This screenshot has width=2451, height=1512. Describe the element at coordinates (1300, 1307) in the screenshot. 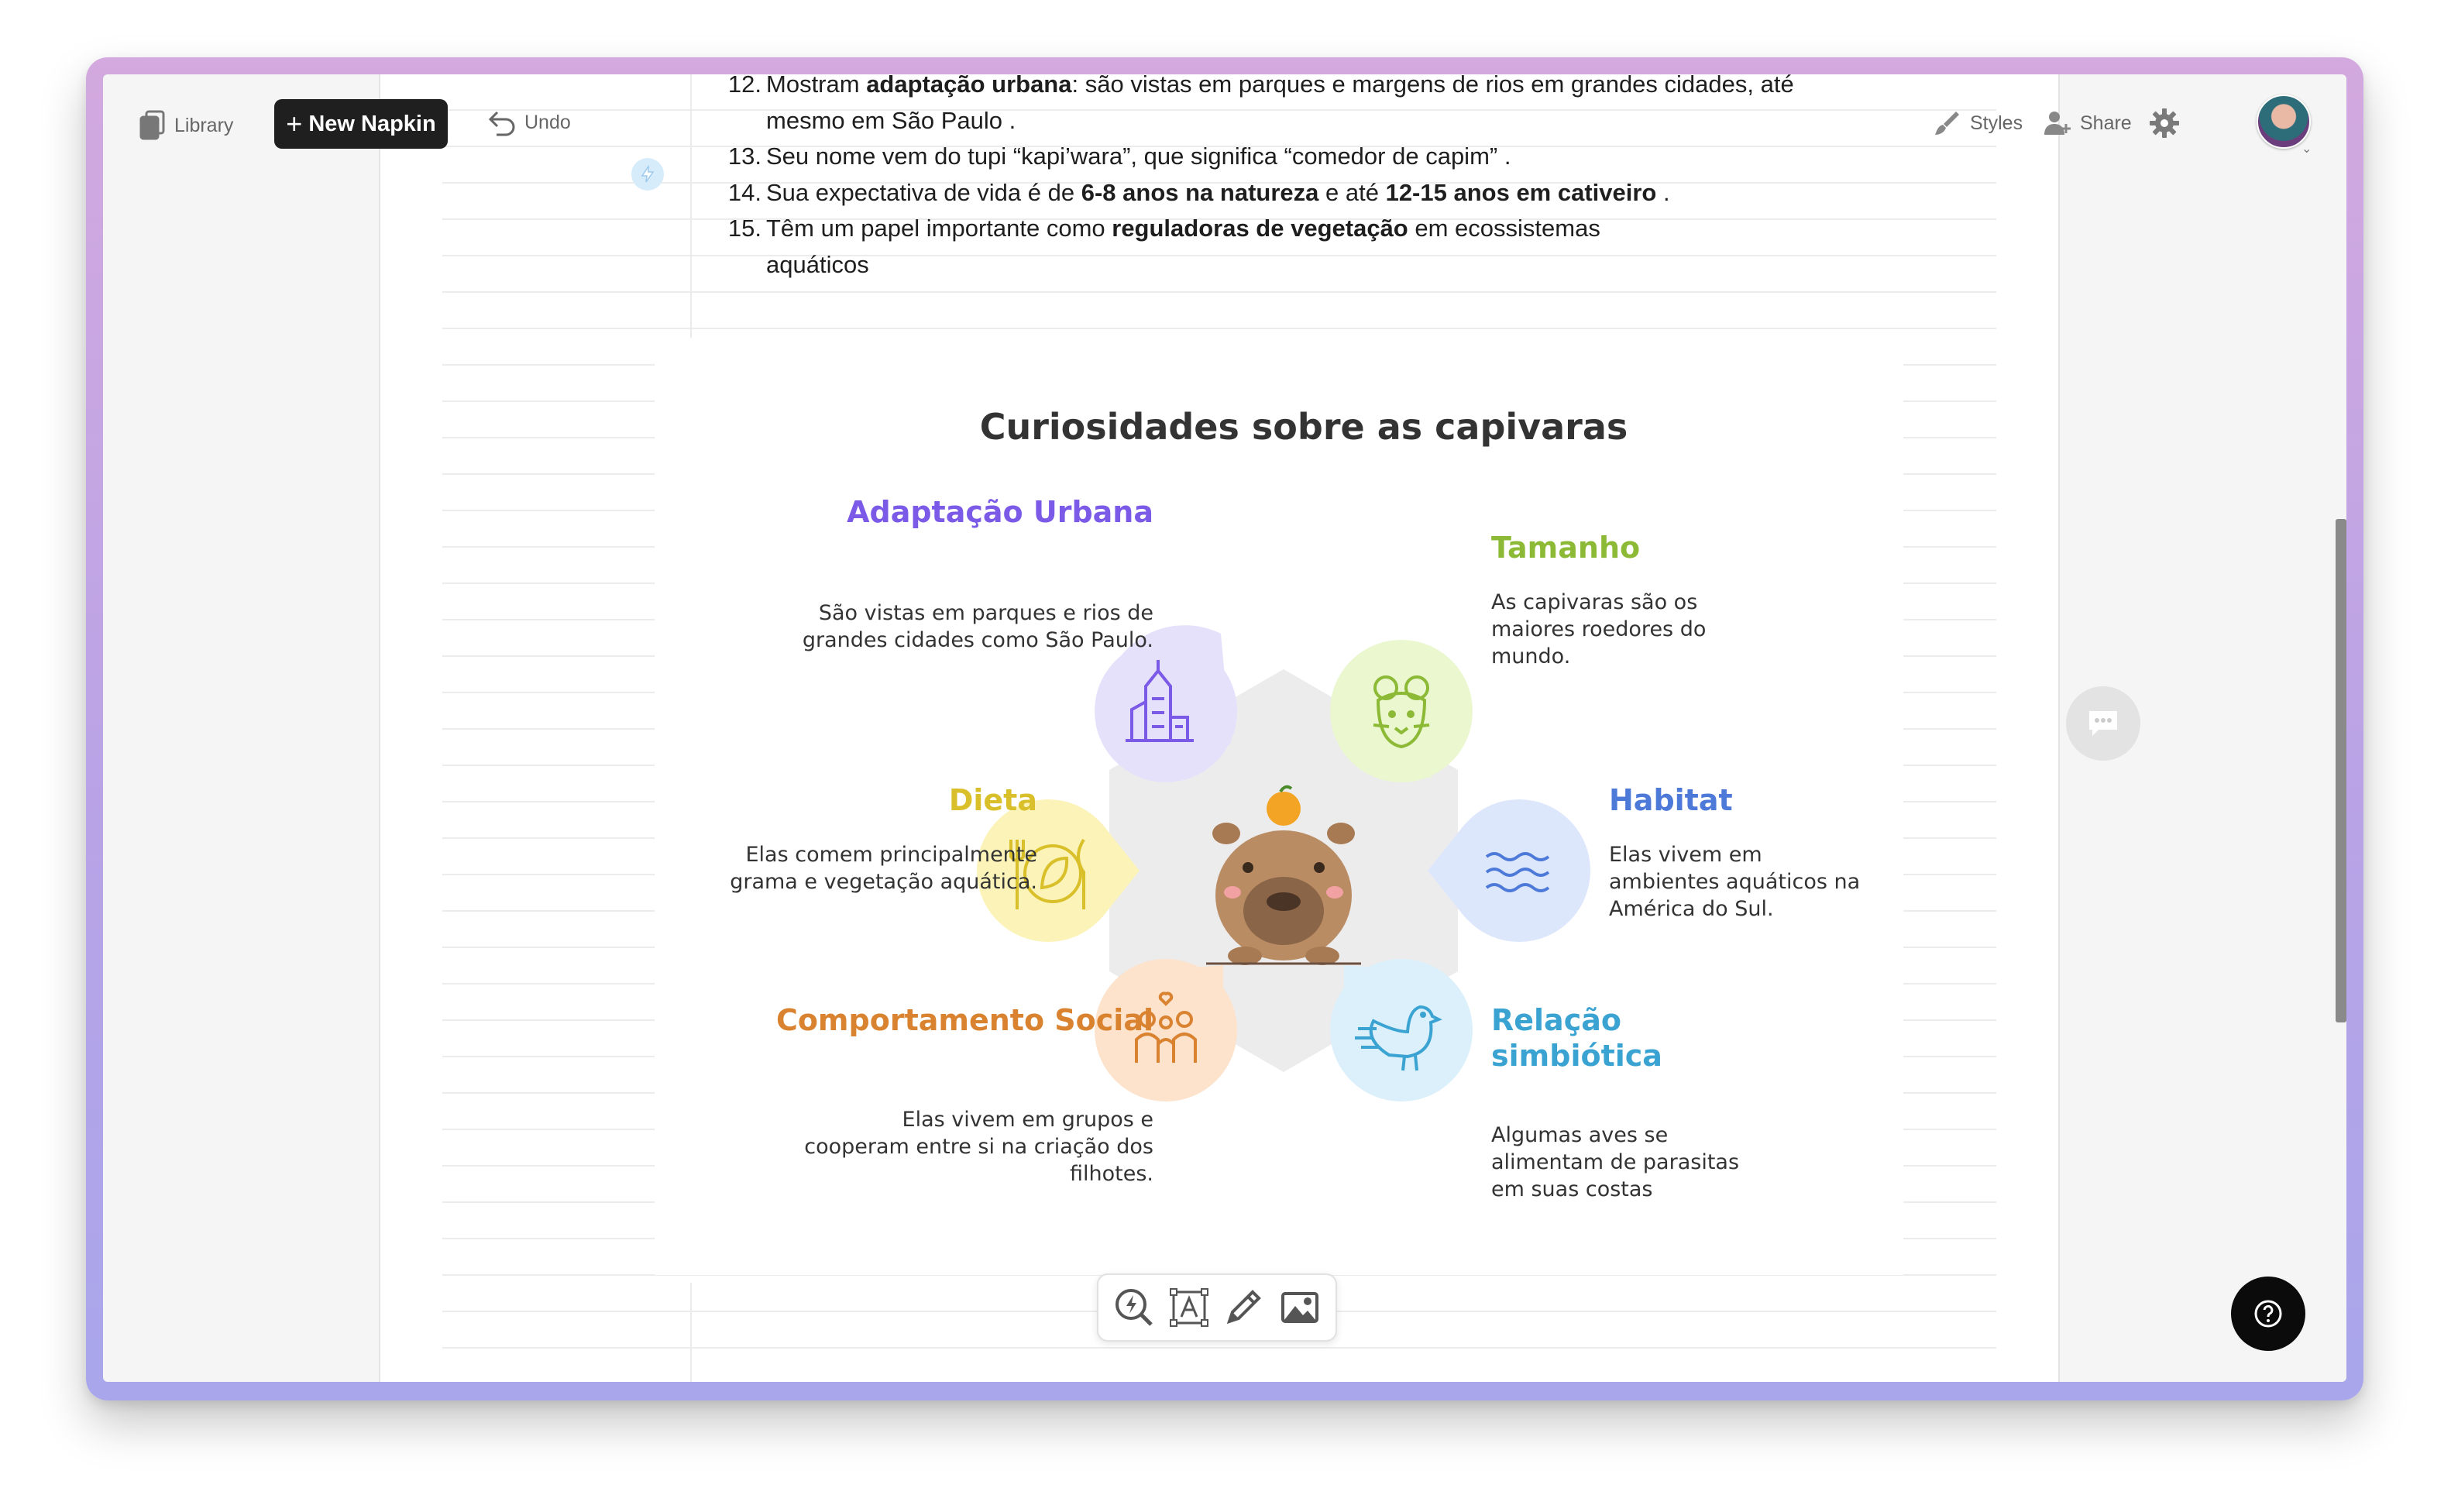

I see `image-icon` at that location.